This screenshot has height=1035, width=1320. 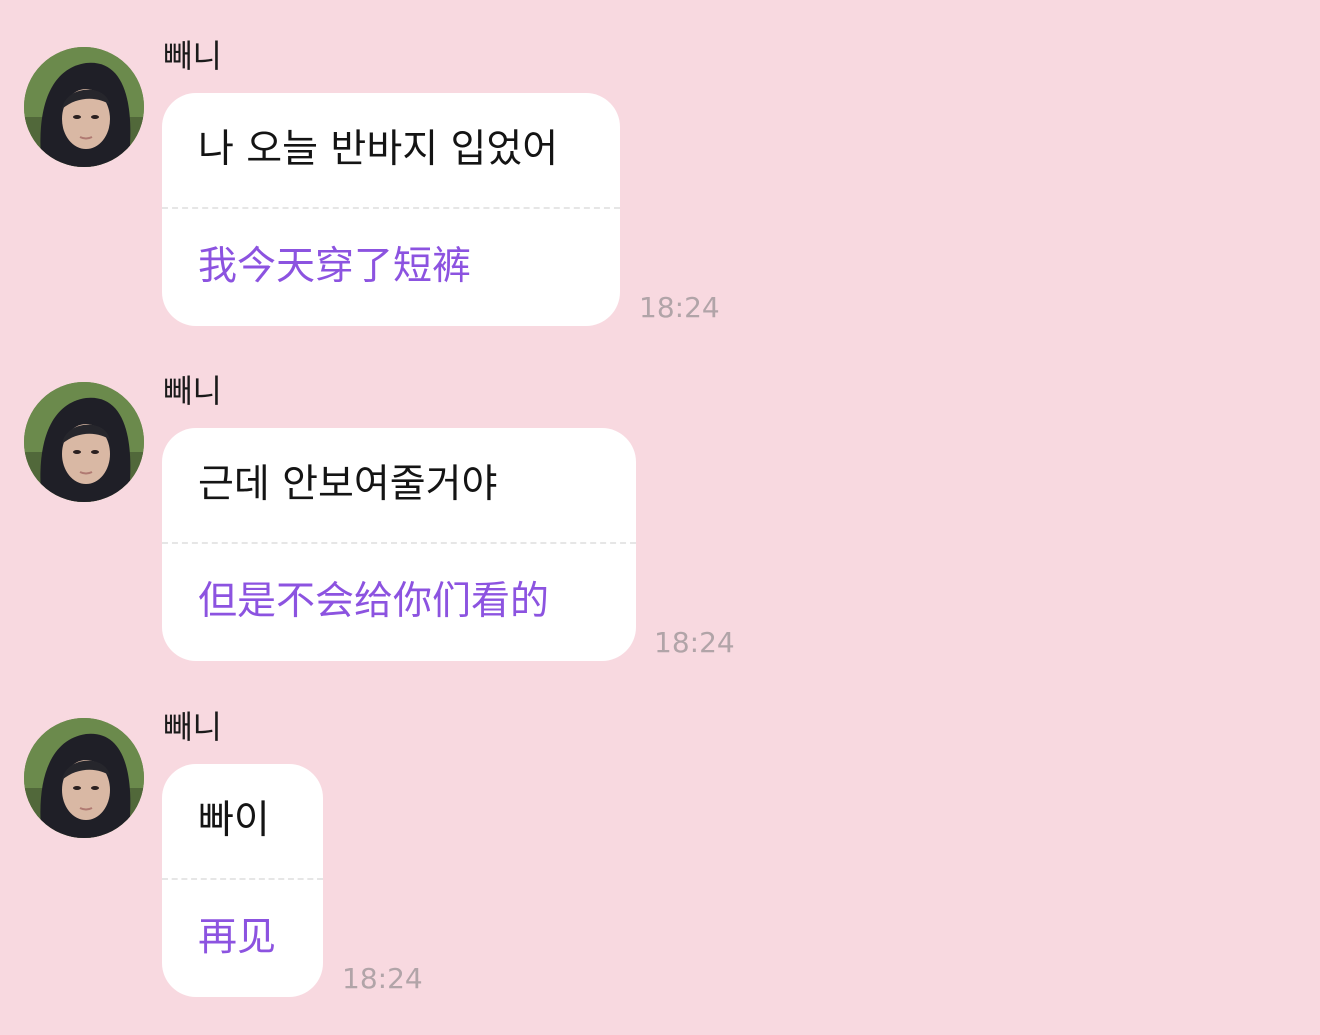 What do you see at coordinates (399, 544) in the screenshot?
I see `message-bubble: 근데 안보여줄거야 但是不会给你们看的` at bounding box center [399, 544].